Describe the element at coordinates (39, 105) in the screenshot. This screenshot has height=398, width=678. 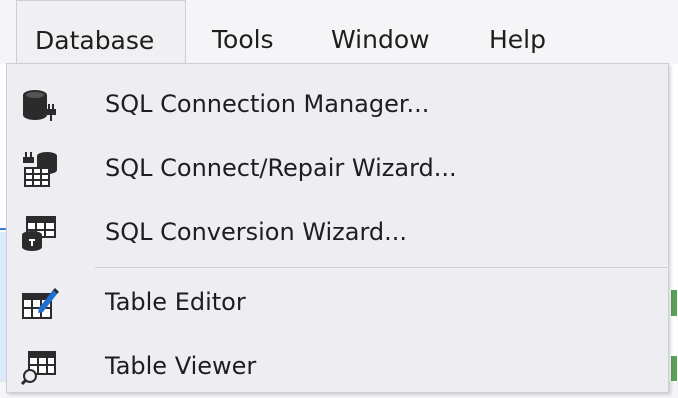
I see `database-plug-icon` at that location.